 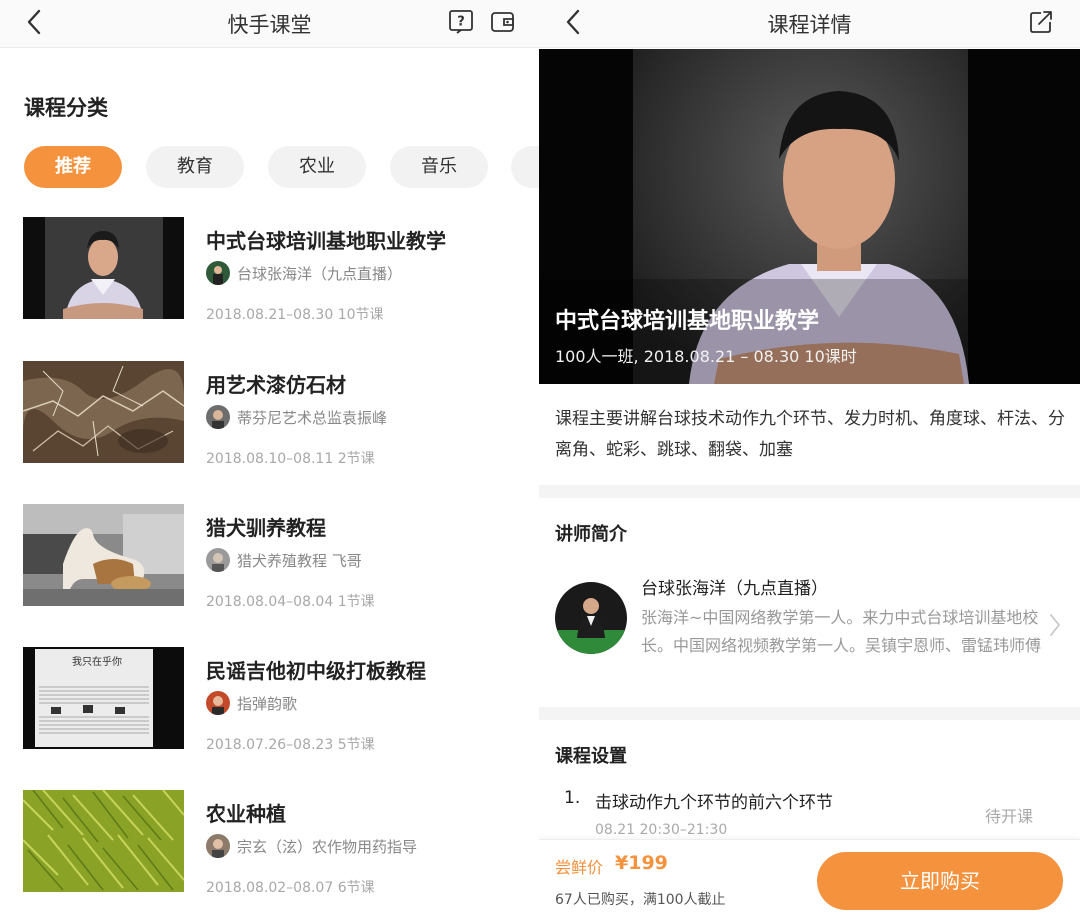 What do you see at coordinates (312, 418) in the screenshot?
I see `author-name: 蒂芬尼艺术总监袁振峰` at bounding box center [312, 418].